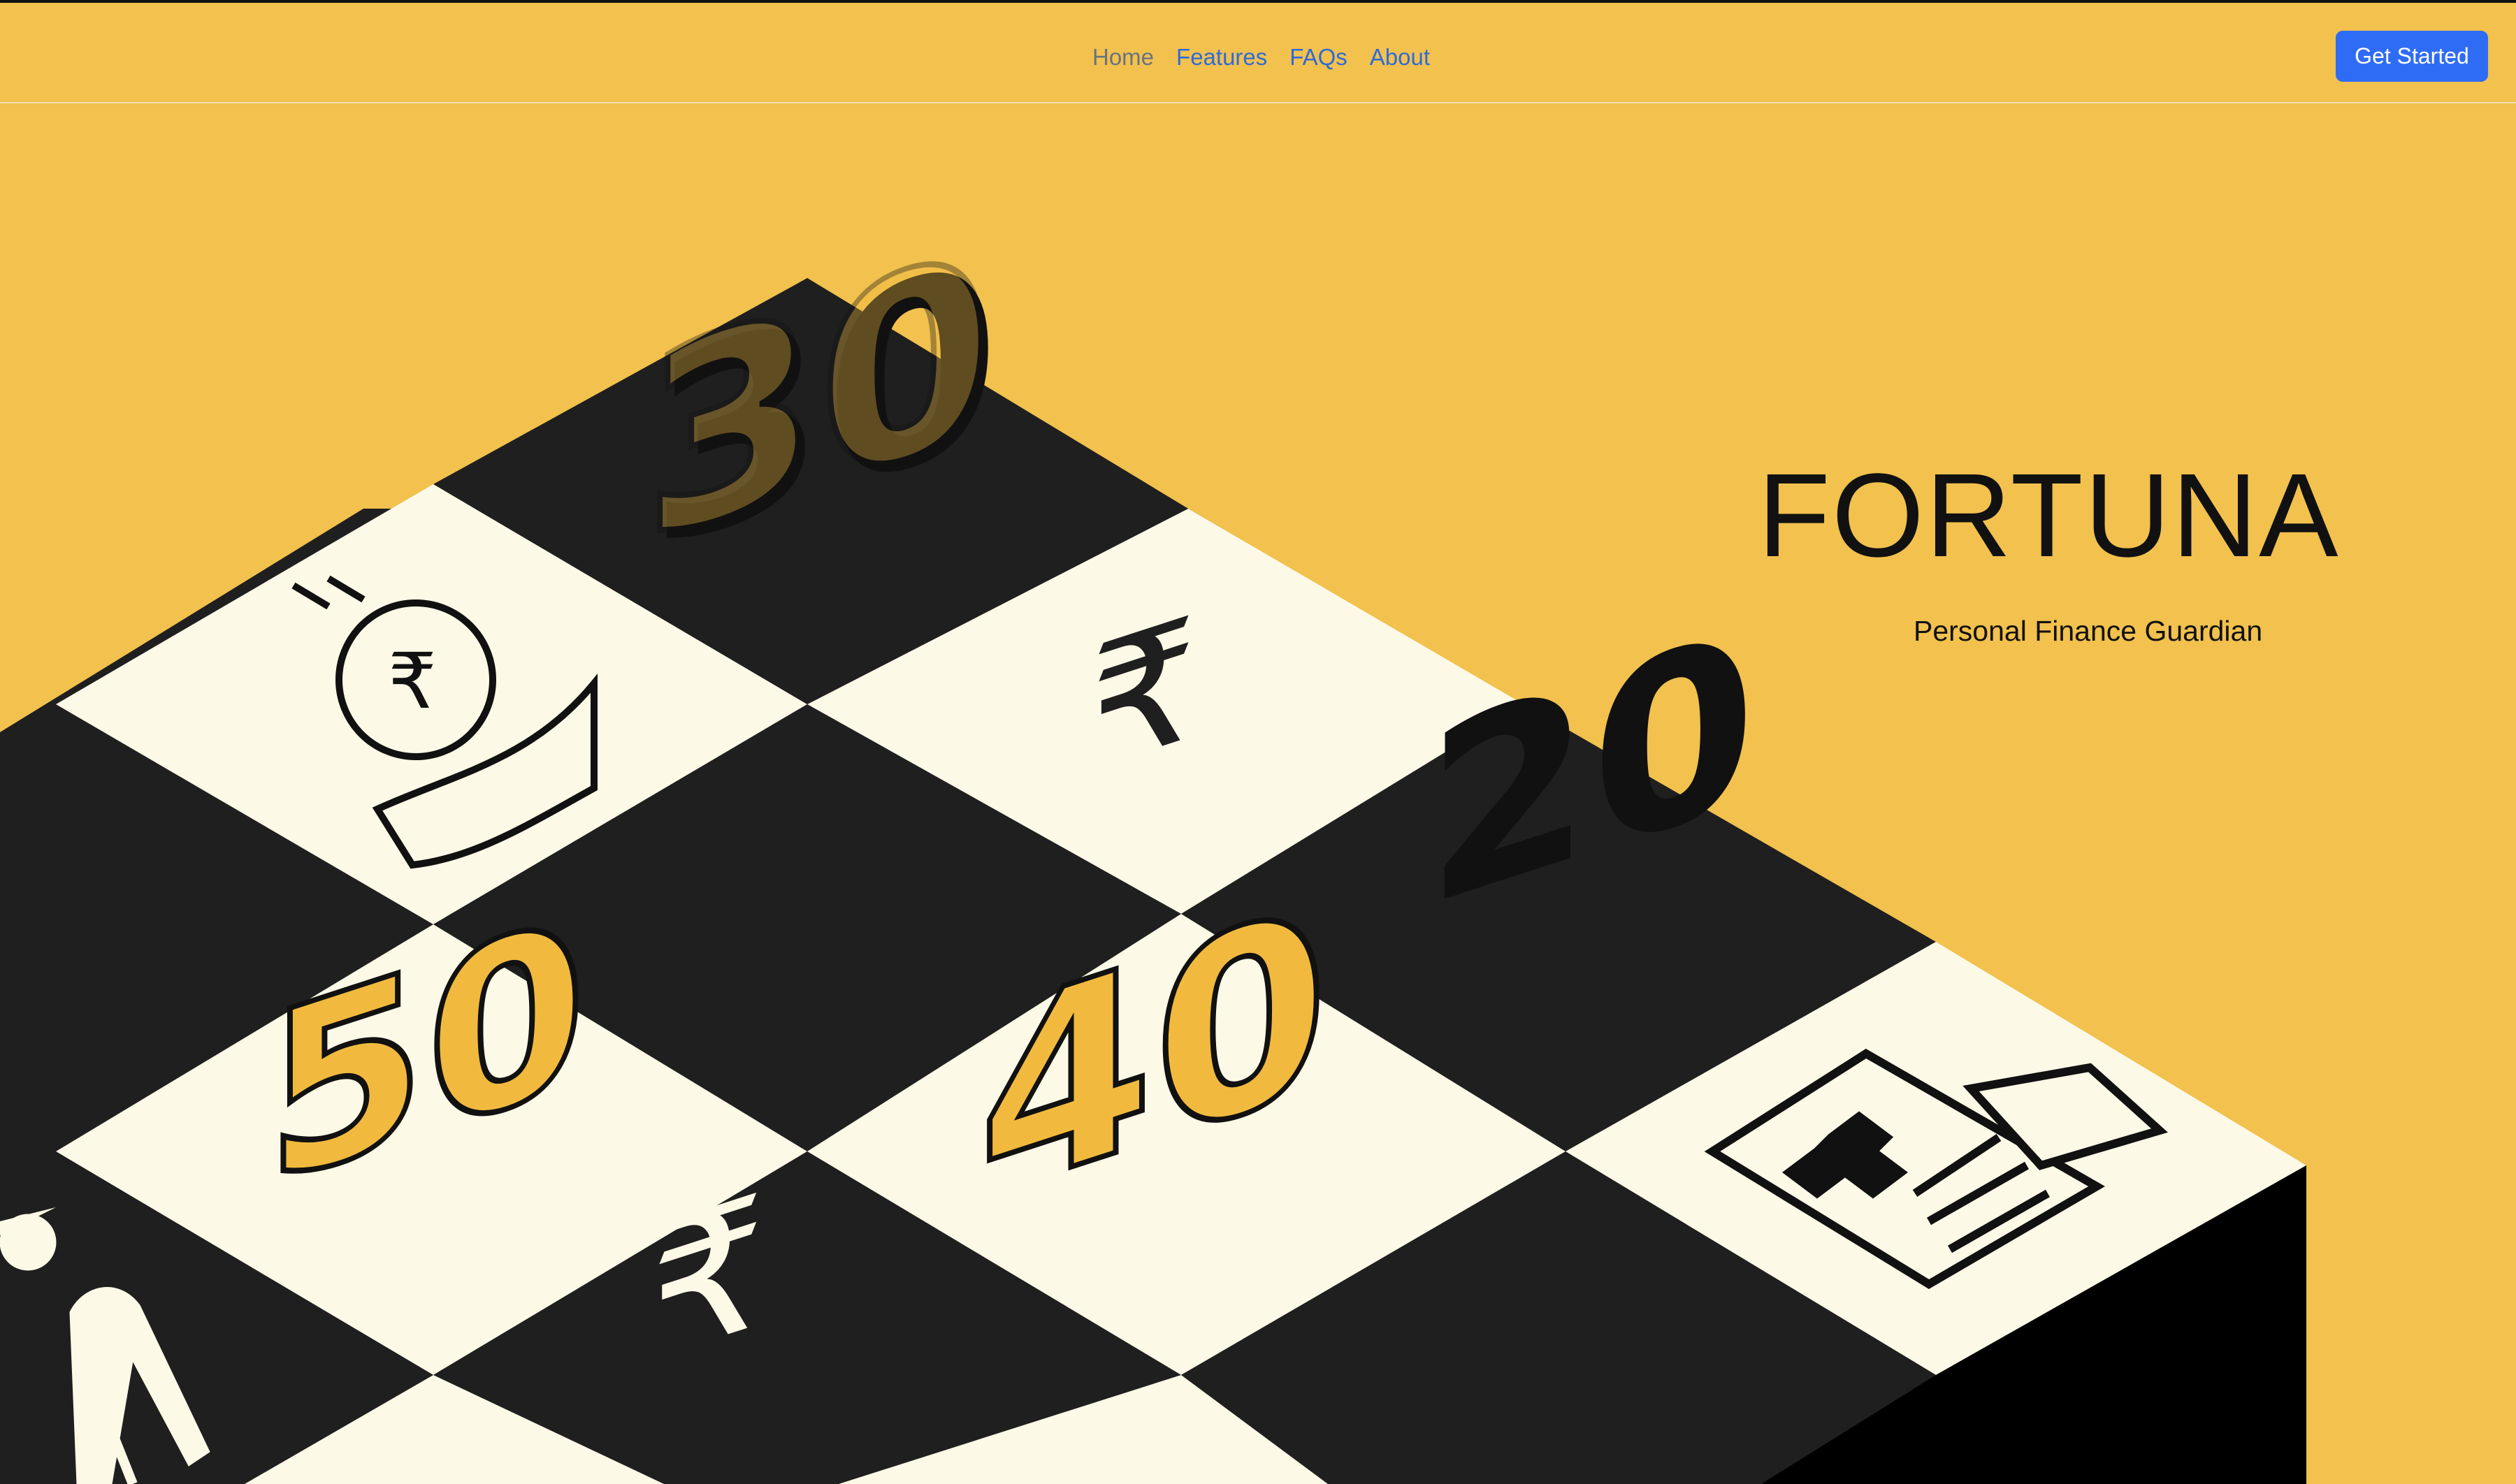  I want to click on nav-features-link: Features, so click(1221, 57).